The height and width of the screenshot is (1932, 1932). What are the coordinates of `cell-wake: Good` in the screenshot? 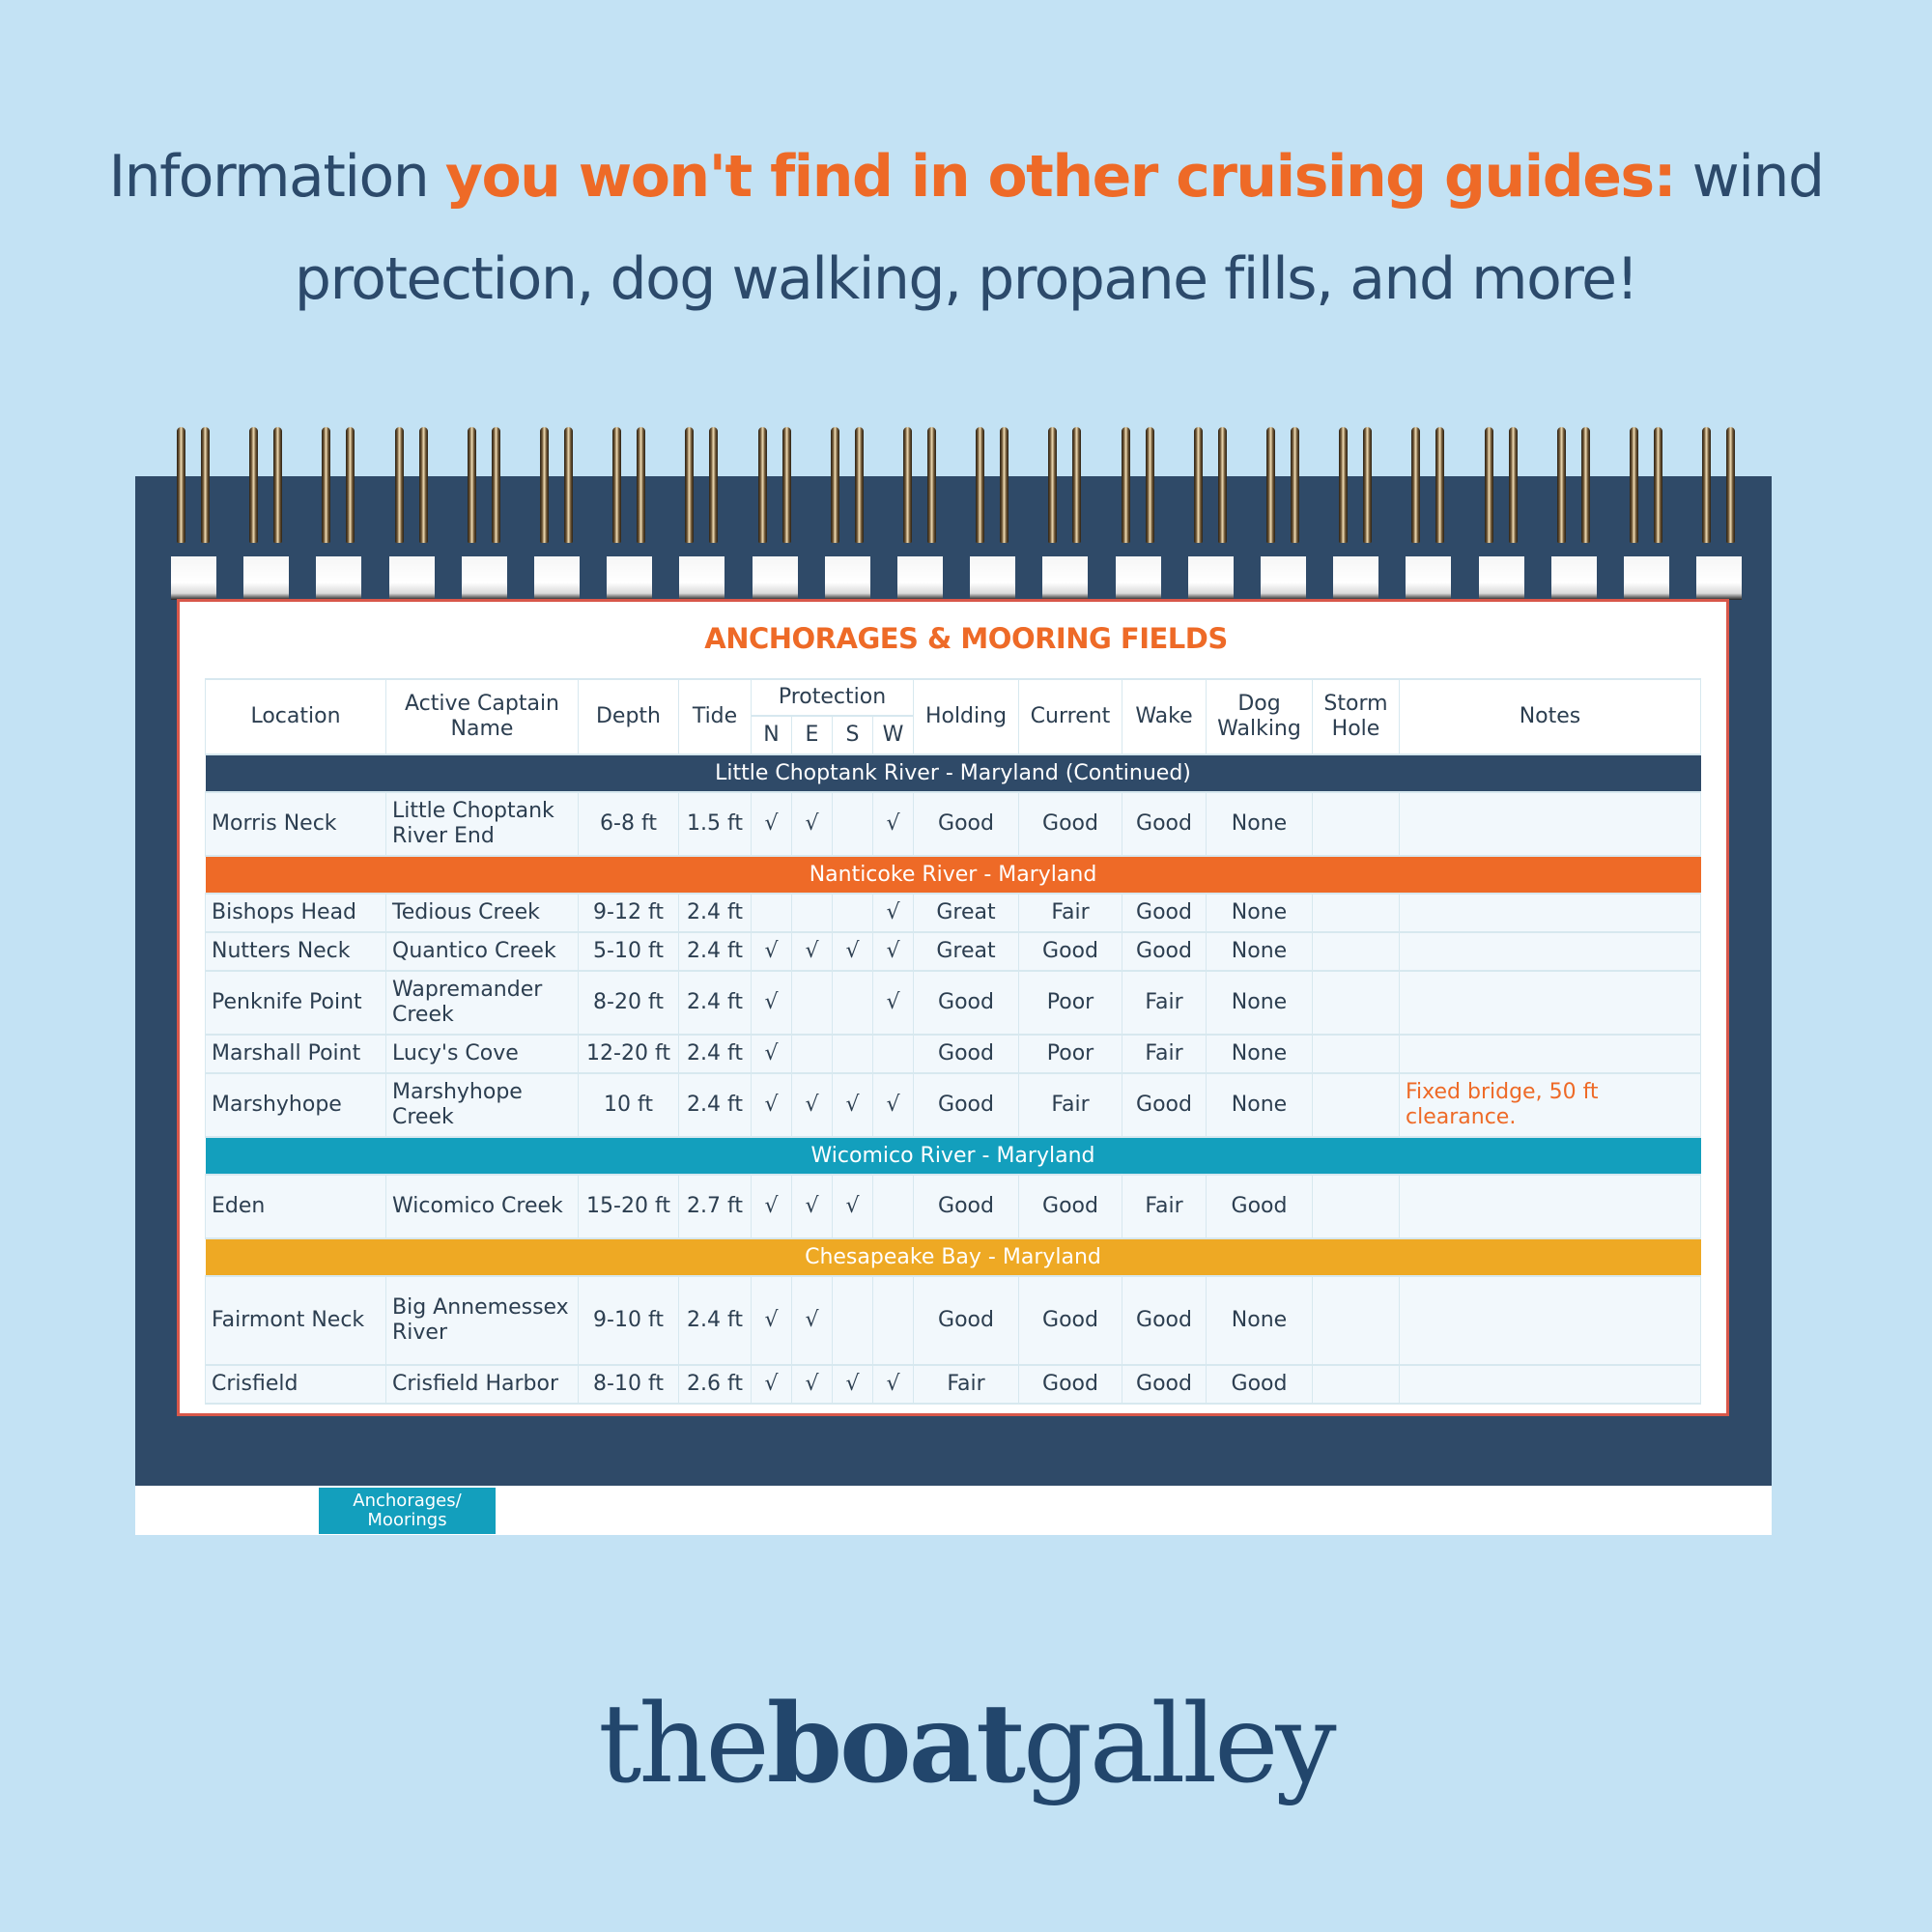 It's located at (1164, 913).